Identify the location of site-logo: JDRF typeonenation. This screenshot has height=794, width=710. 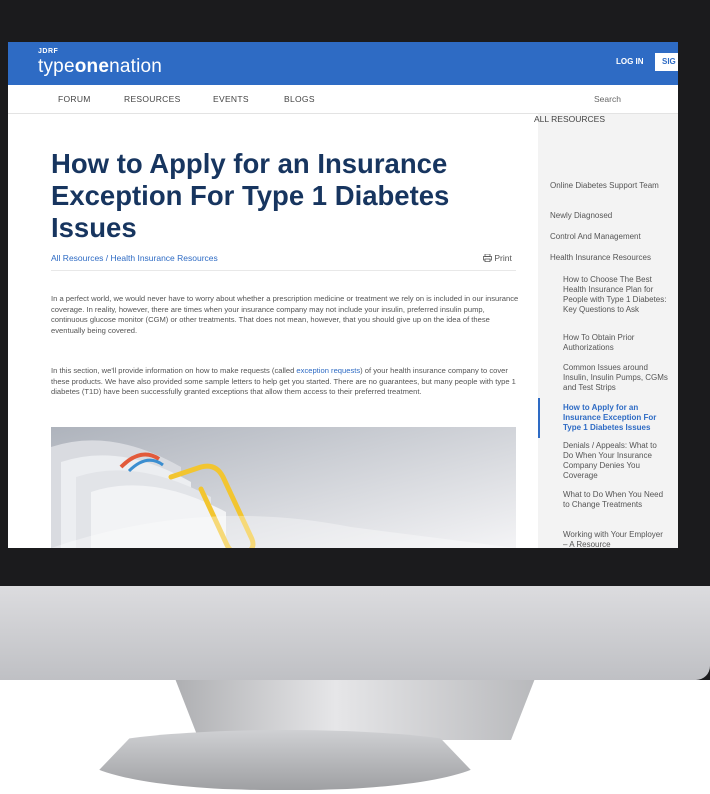
(100, 63).